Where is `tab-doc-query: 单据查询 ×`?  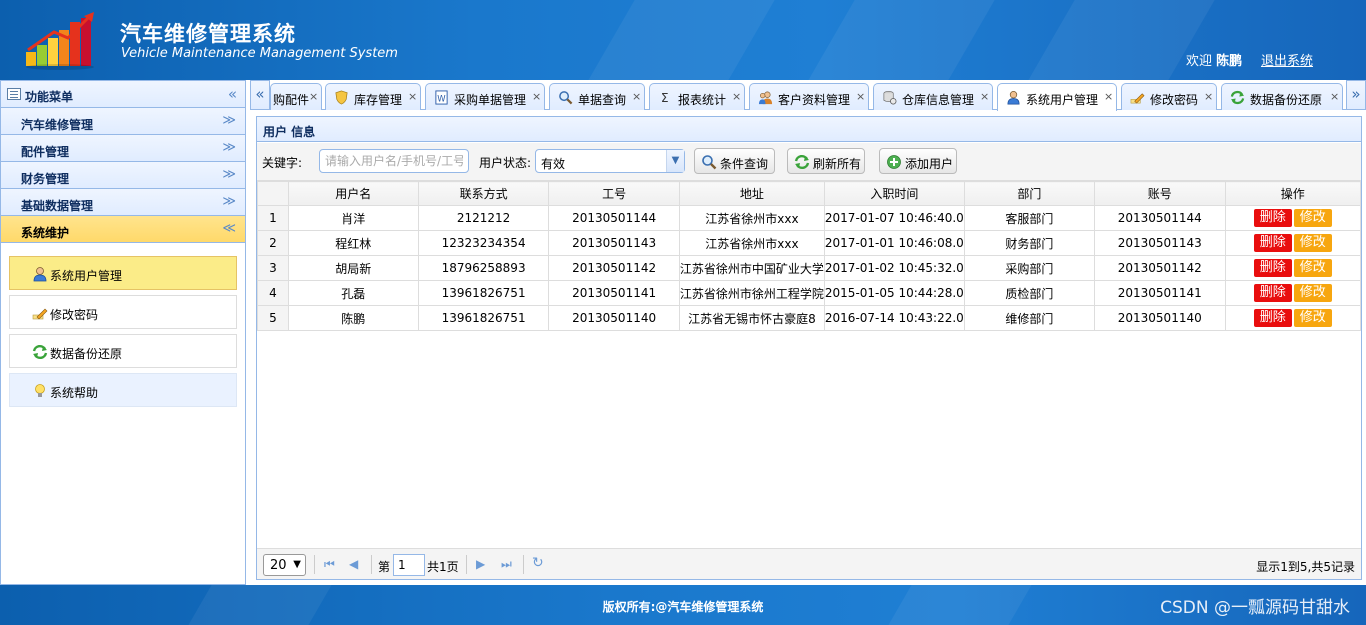
tab-doc-query: 单据查询 × is located at coordinates (597, 96).